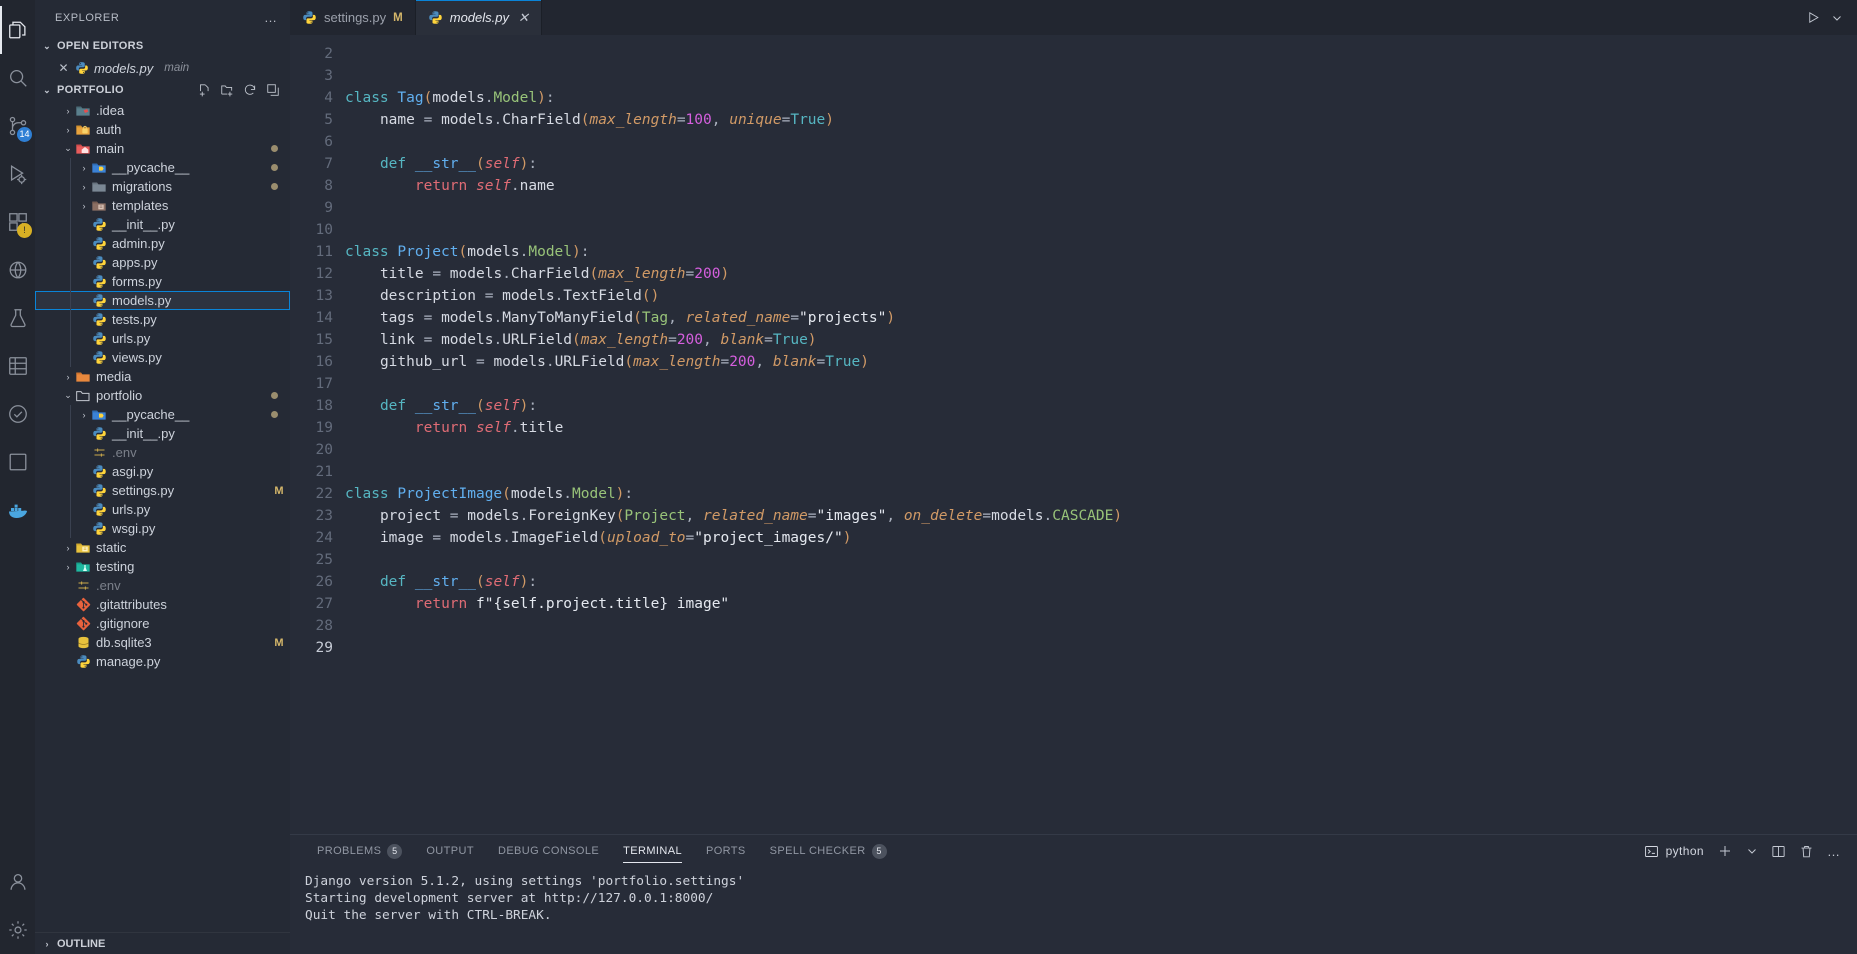 This screenshot has height=954, width=1857. What do you see at coordinates (478, 17) in the screenshot?
I see `tab-models-py: models.py ✕` at bounding box center [478, 17].